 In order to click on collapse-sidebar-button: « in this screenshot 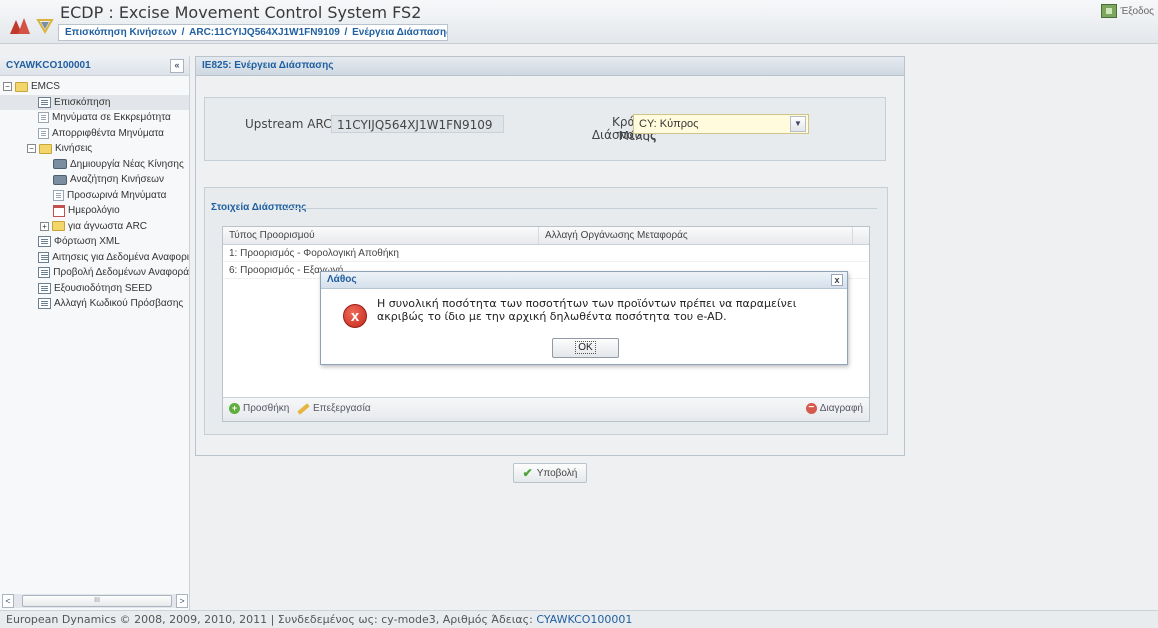, I will do `click(177, 66)`.